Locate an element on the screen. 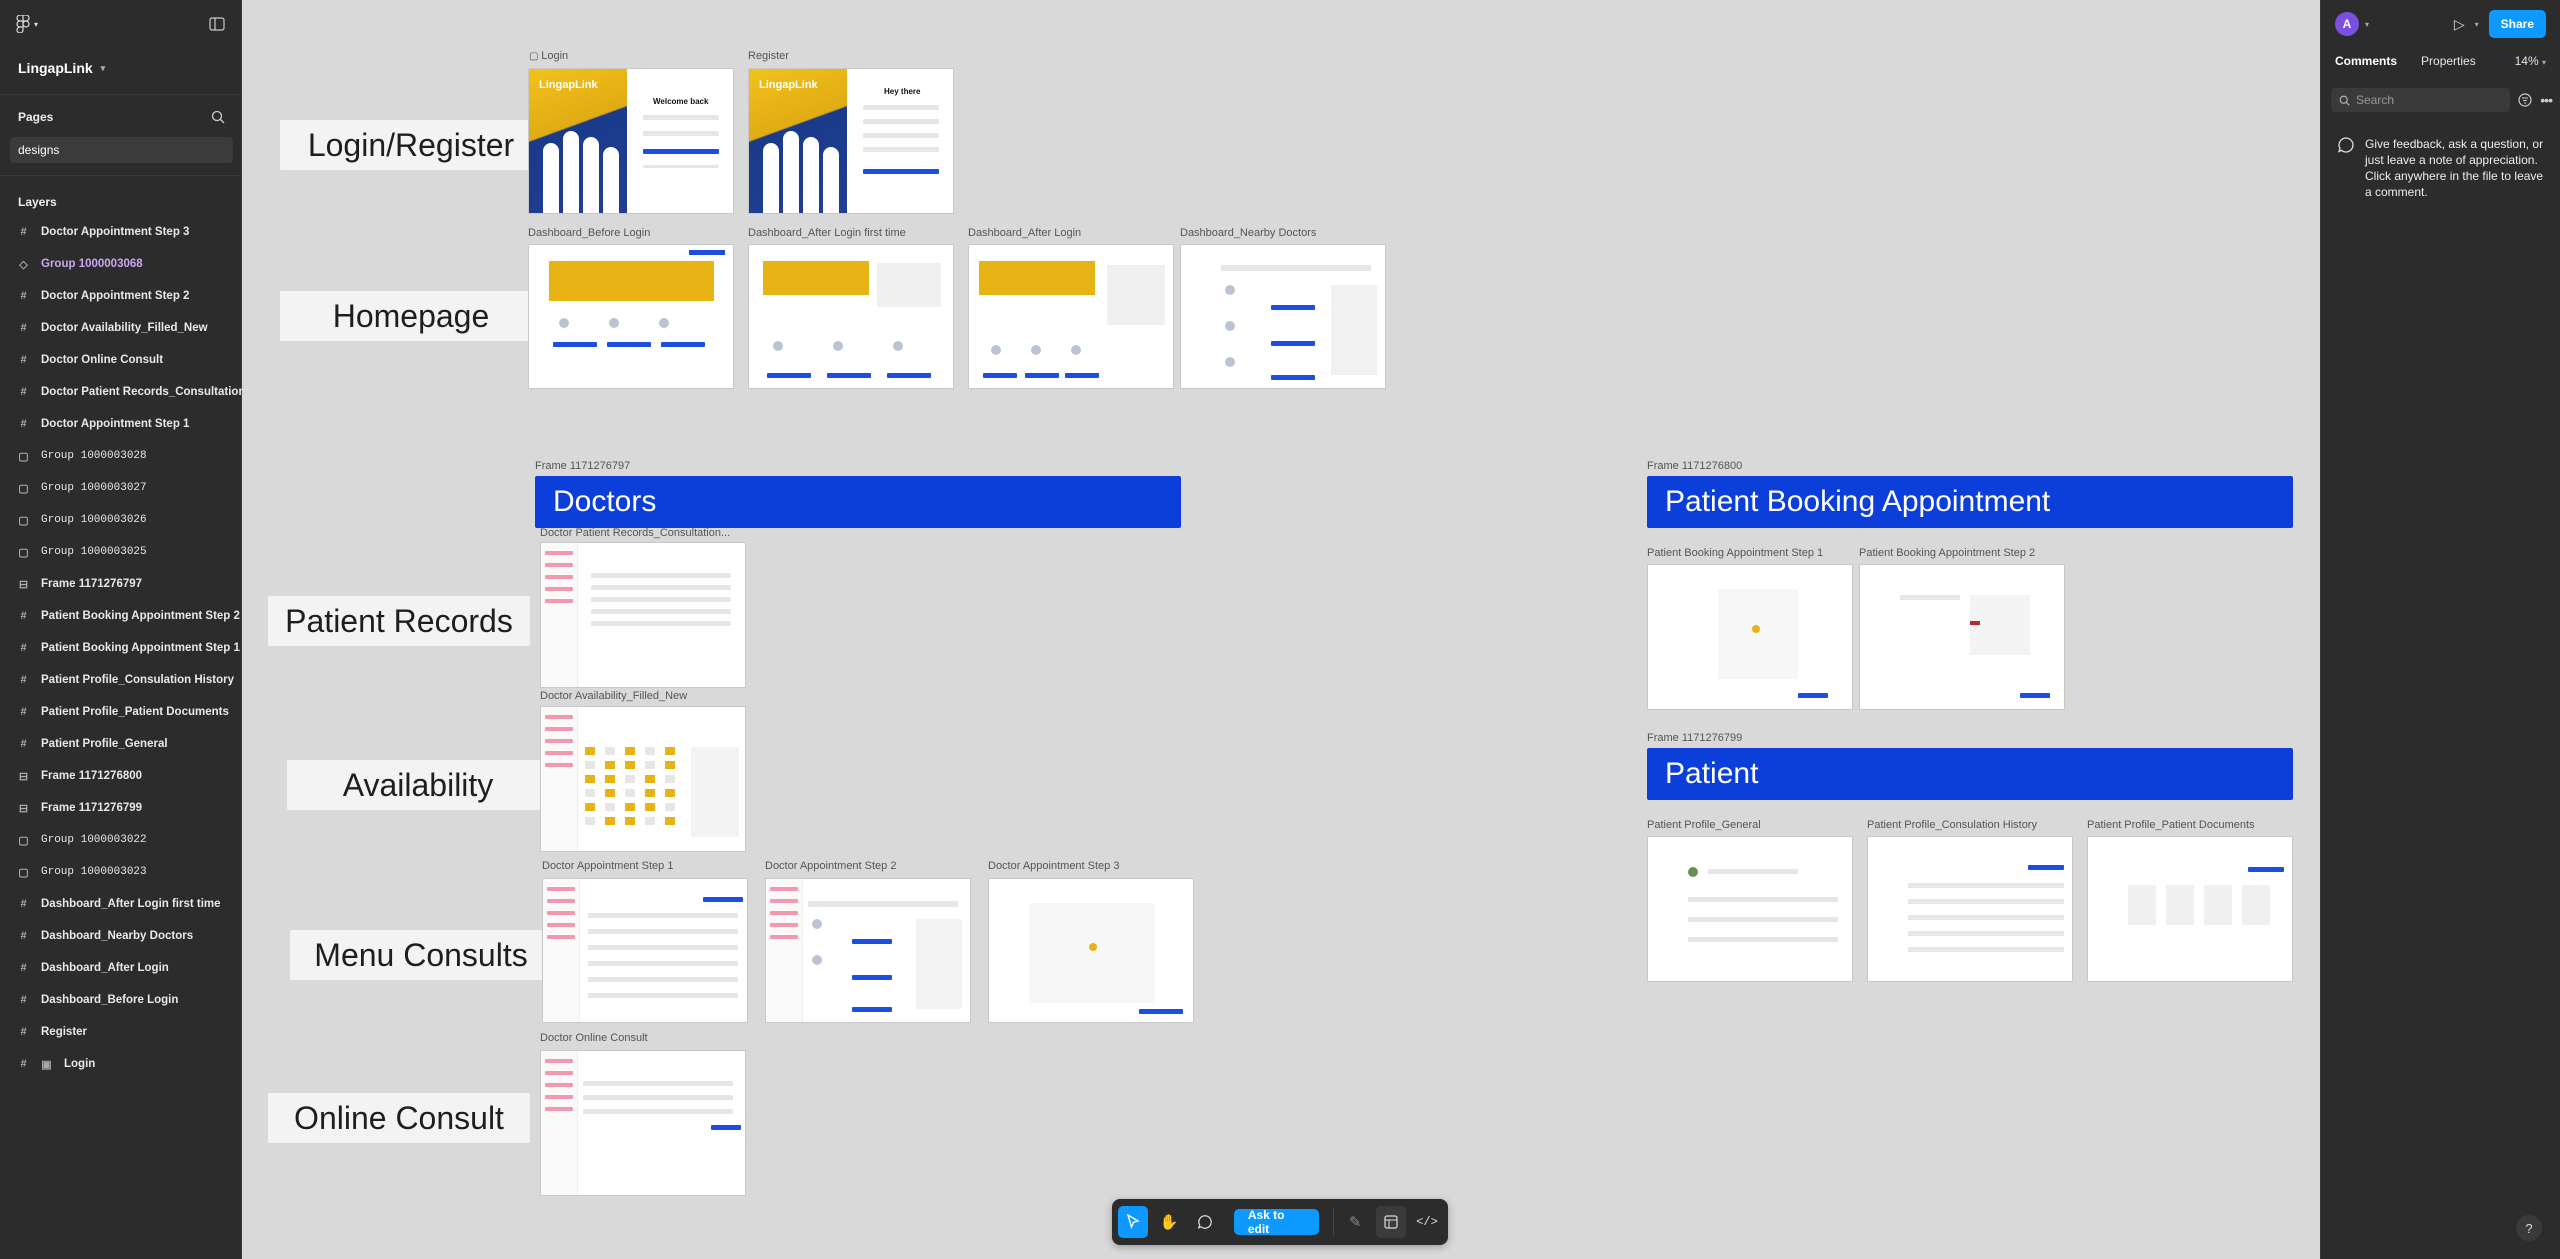 The width and height of the screenshot is (2560, 1259). layer-item: # Register is located at coordinates (120, 1032).